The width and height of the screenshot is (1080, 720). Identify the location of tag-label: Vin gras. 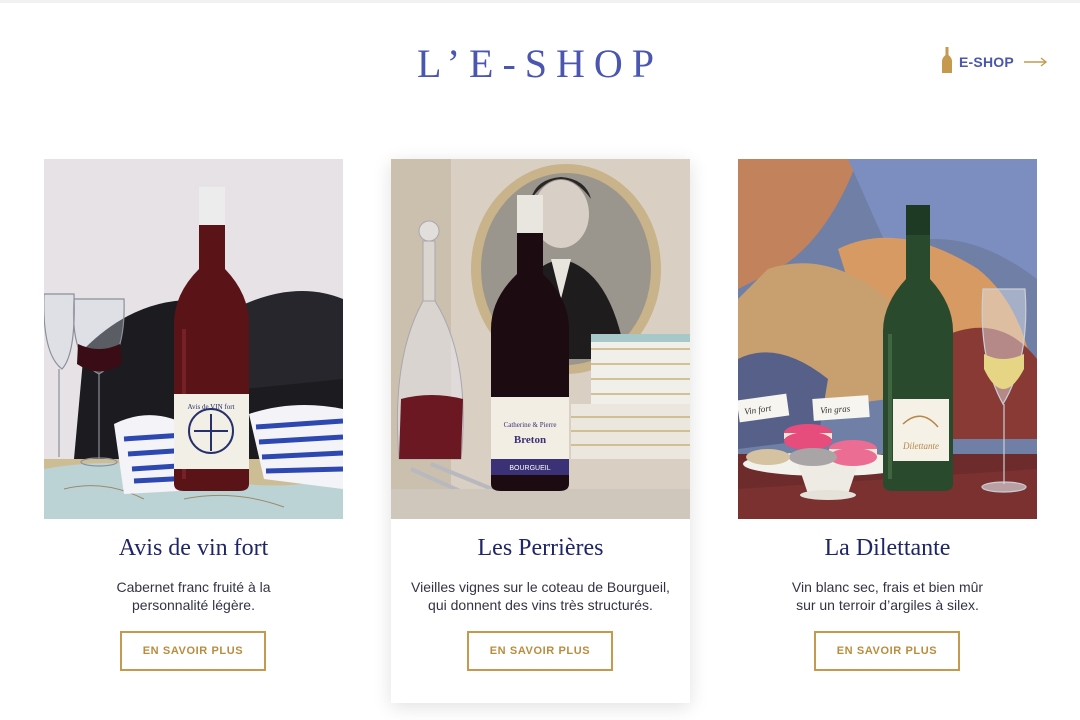
(835, 409).